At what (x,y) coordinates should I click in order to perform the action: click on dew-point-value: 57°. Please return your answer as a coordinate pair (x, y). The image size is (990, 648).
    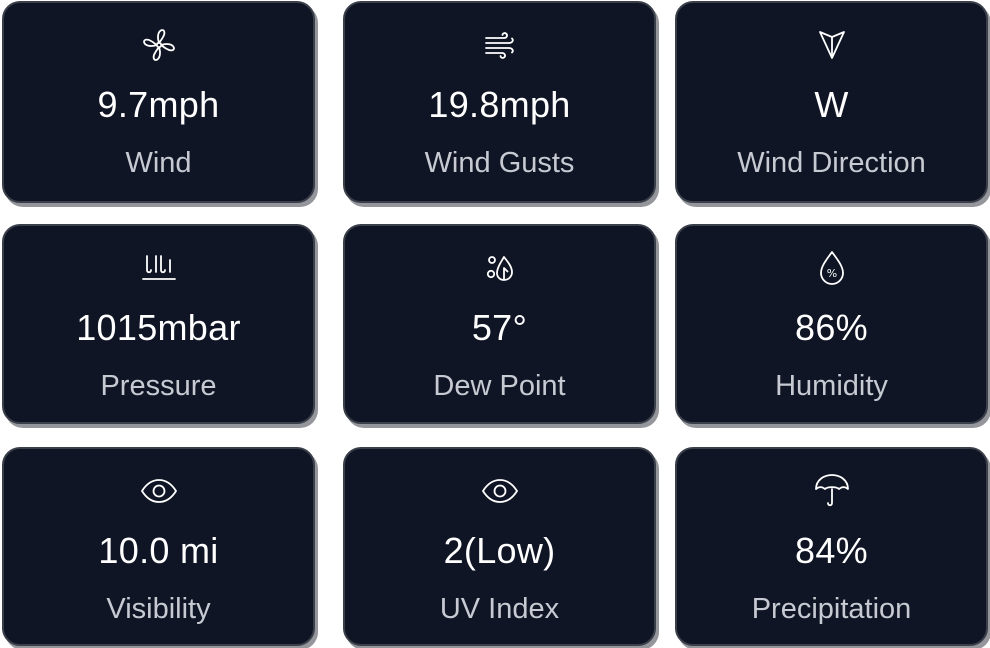
    Looking at the image, I should click on (499, 327).